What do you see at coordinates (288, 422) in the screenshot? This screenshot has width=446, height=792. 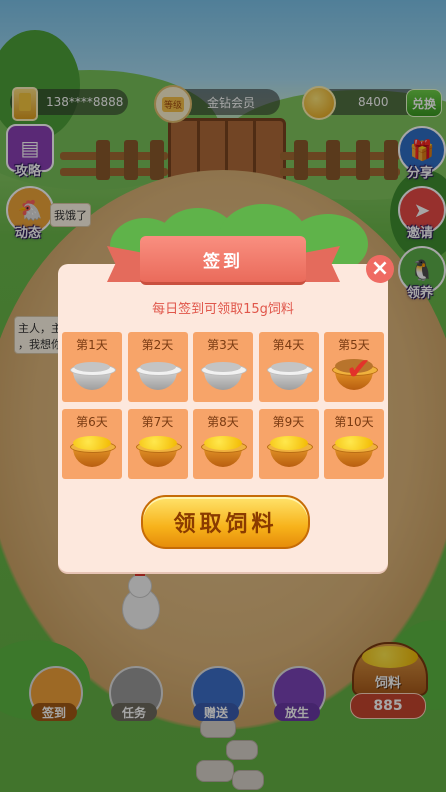 I see `day-label: 第9天` at bounding box center [288, 422].